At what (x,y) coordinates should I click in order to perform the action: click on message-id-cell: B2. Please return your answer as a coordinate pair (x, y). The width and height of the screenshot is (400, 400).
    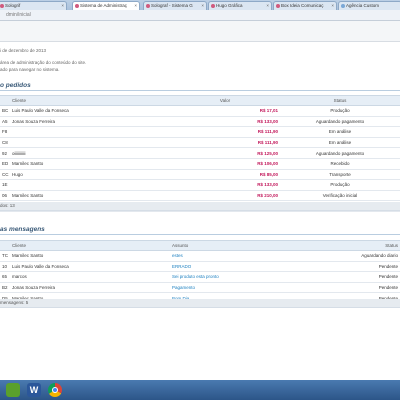
    Looking at the image, I should click on (5, 288).